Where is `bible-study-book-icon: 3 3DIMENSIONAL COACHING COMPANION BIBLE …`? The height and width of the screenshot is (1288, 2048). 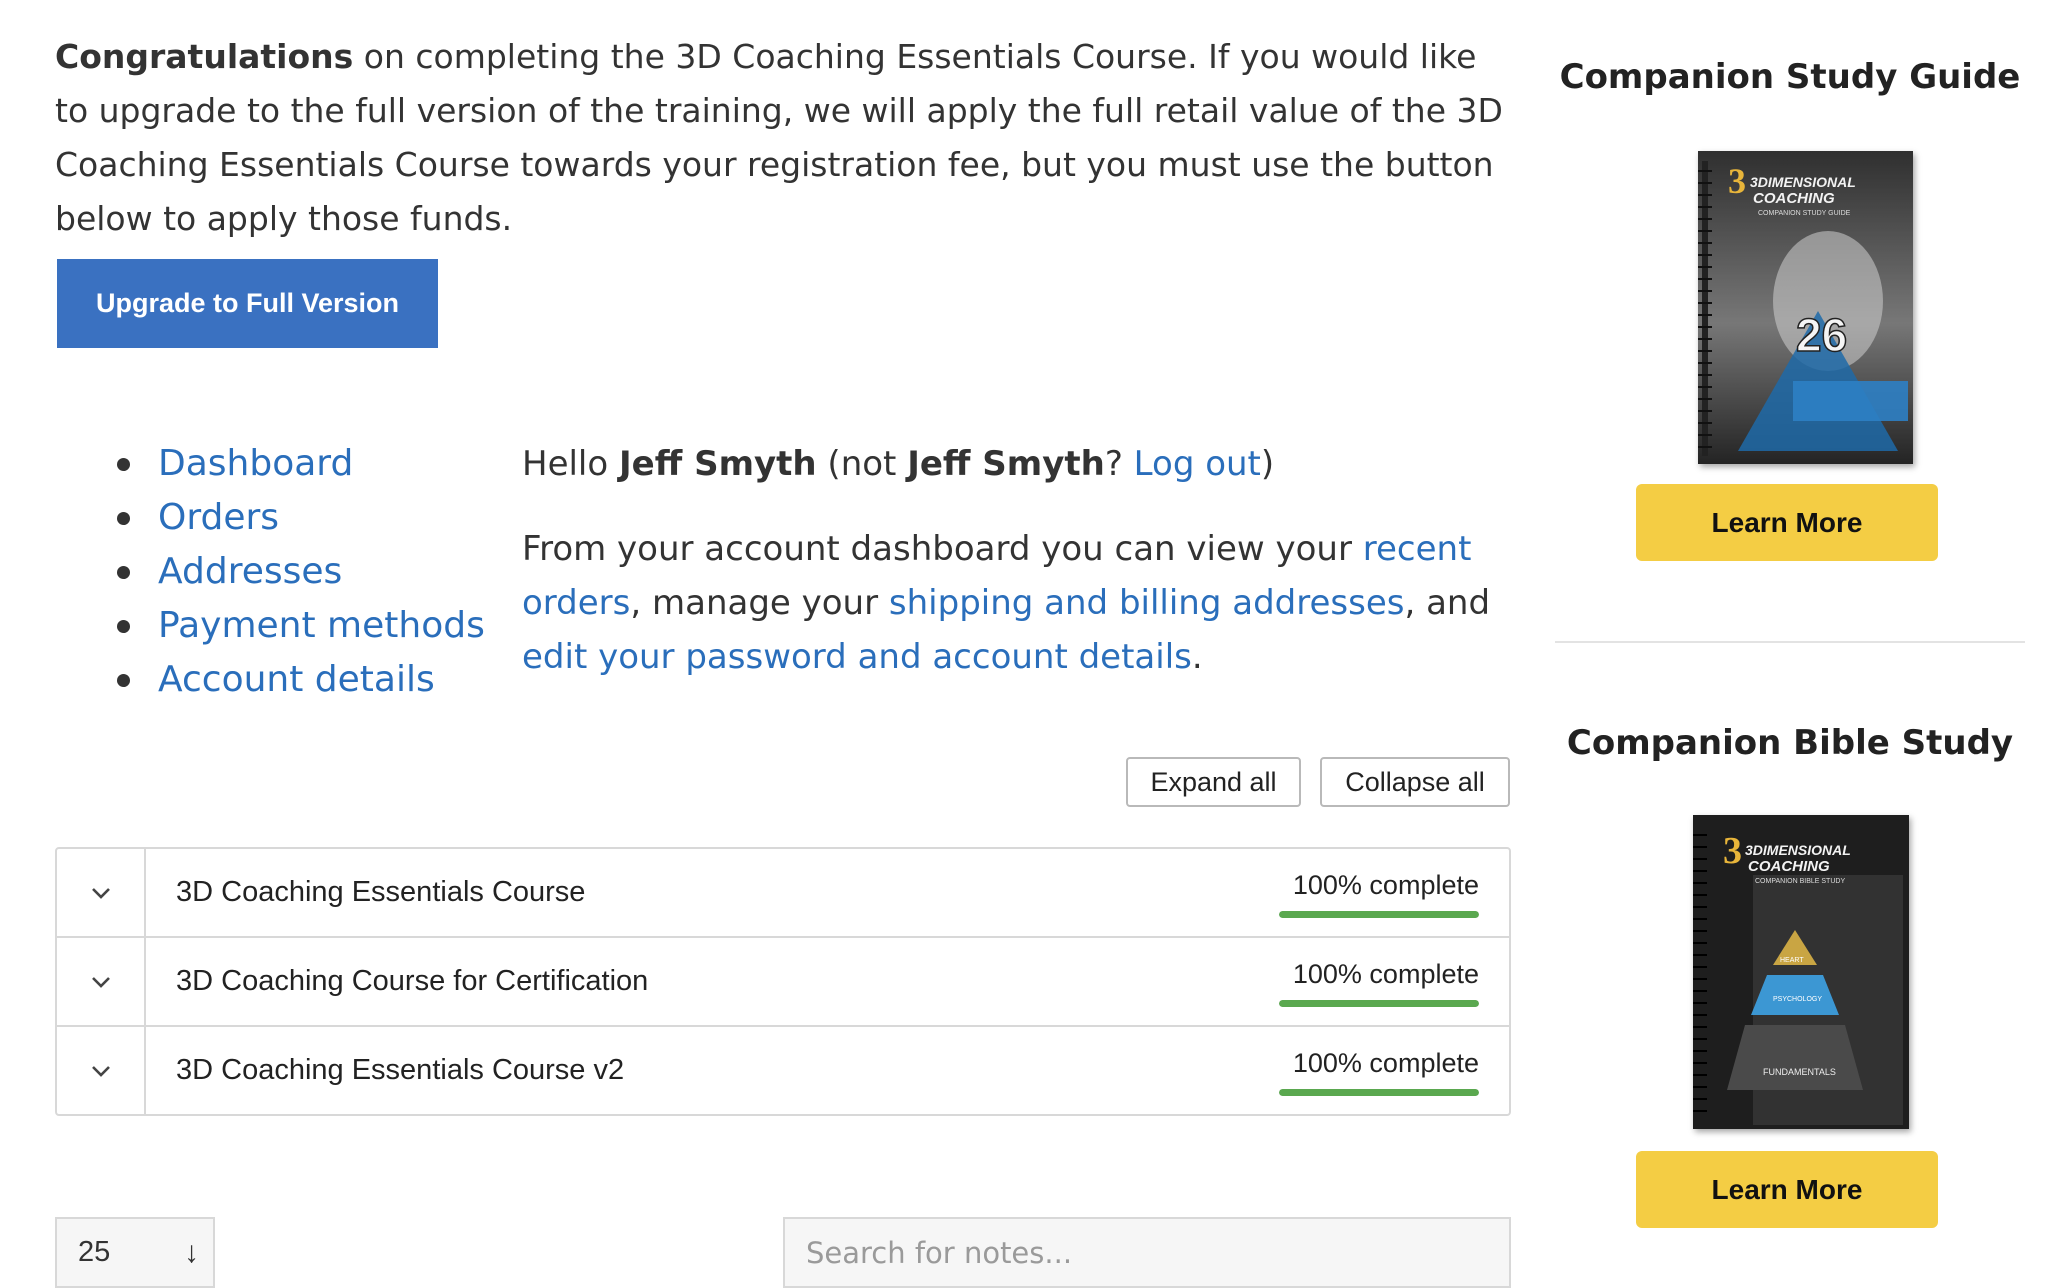 bible-study-book-icon: 3 3DIMENSIONAL COACHING COMPANION BIBLE … is located at coordinates (1801, 972).